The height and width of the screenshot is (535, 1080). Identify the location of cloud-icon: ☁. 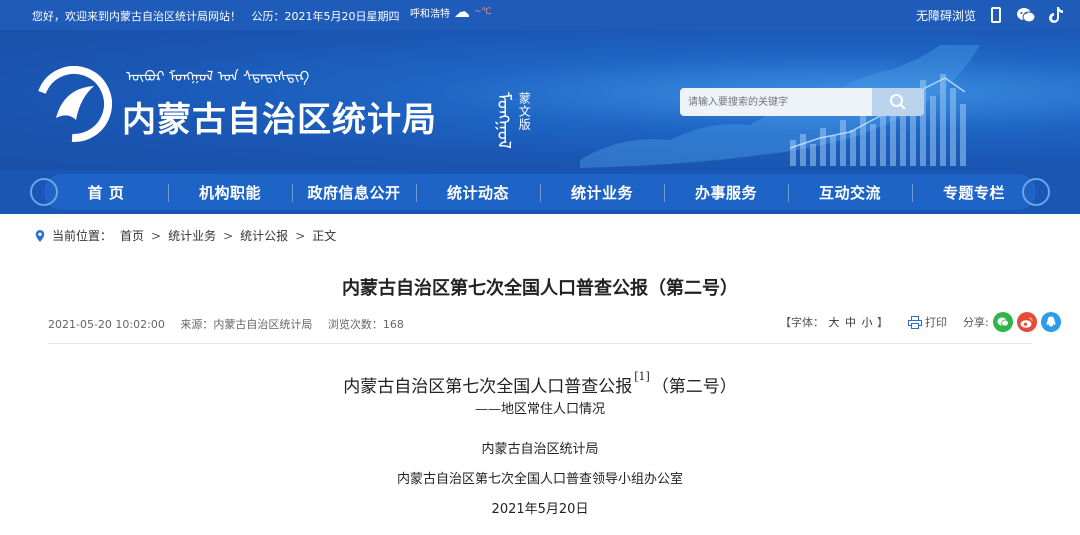
(462, 11).